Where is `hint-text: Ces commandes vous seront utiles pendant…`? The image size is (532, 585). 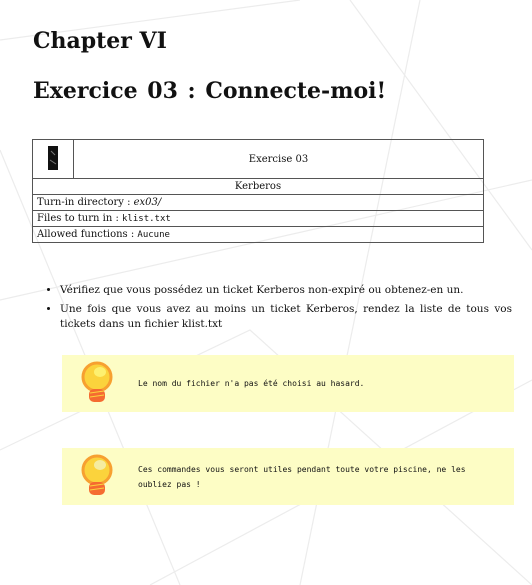
hint-text: Ces commandes vous seront utiles pendant… is located at coordinates (302, 476).